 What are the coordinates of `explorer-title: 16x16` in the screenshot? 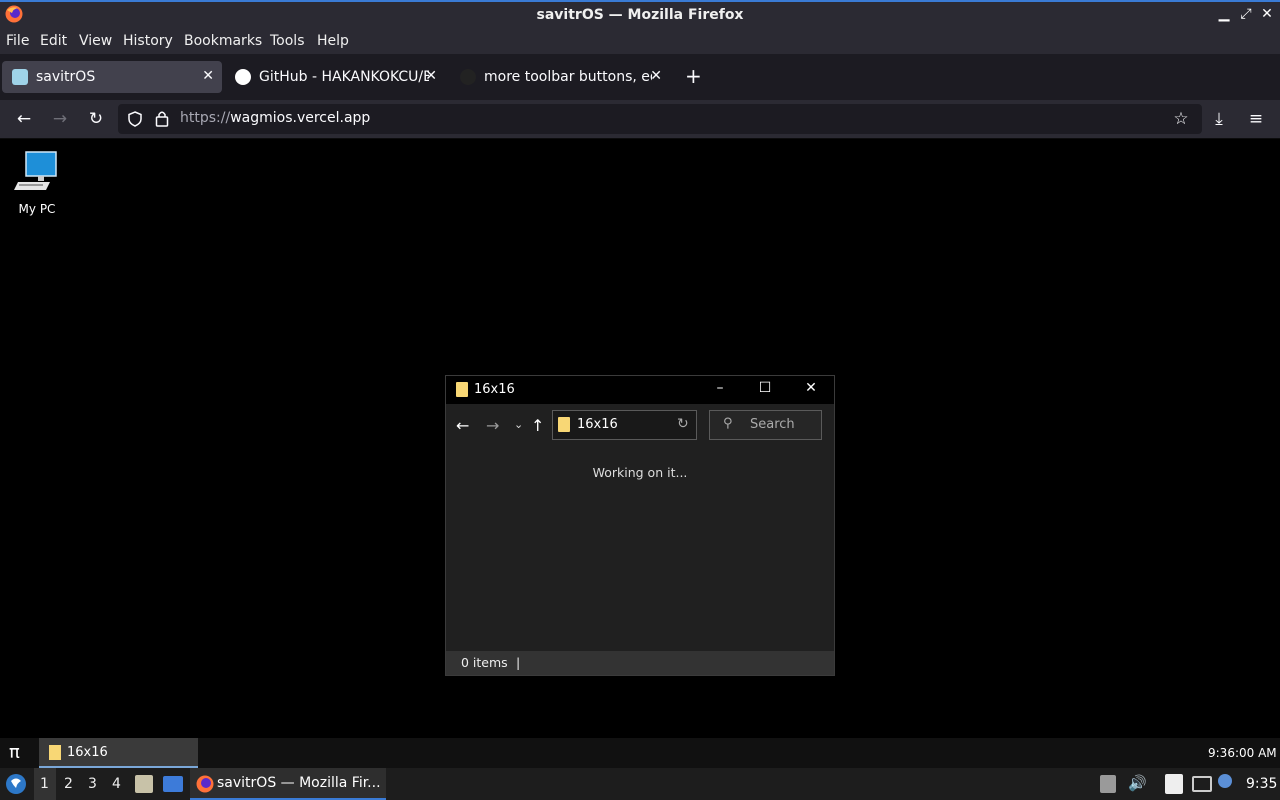 It's located at (494, 389).